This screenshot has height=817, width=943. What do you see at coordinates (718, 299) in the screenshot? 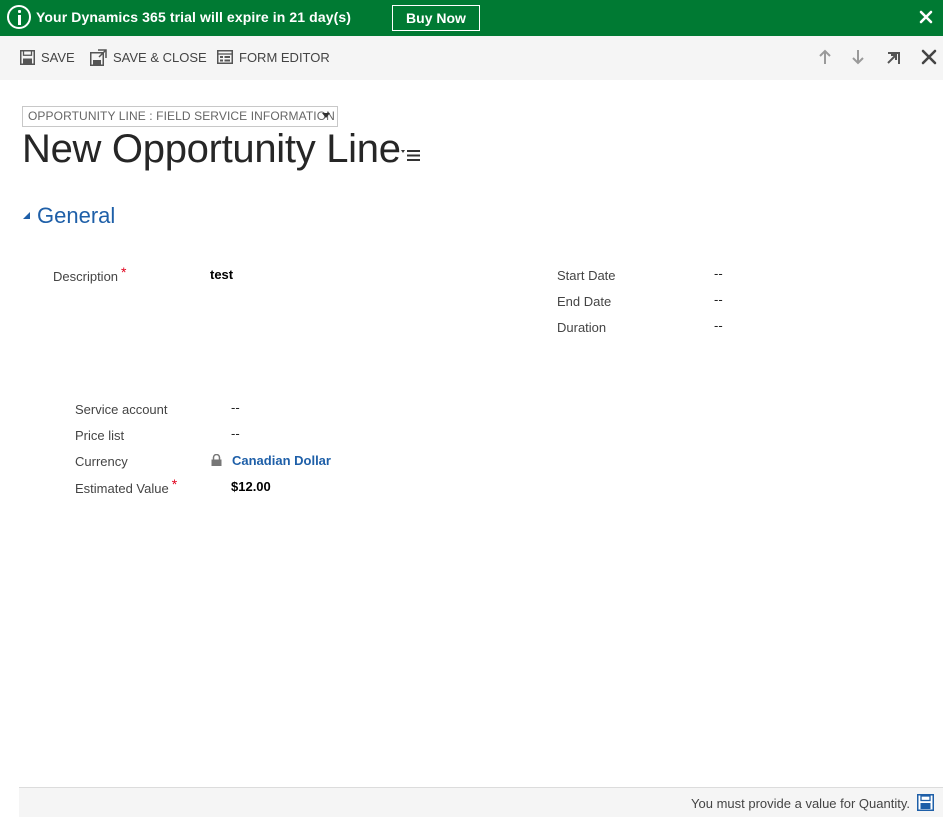
I see `end-date-value: --` at bounding box center [718, 299].